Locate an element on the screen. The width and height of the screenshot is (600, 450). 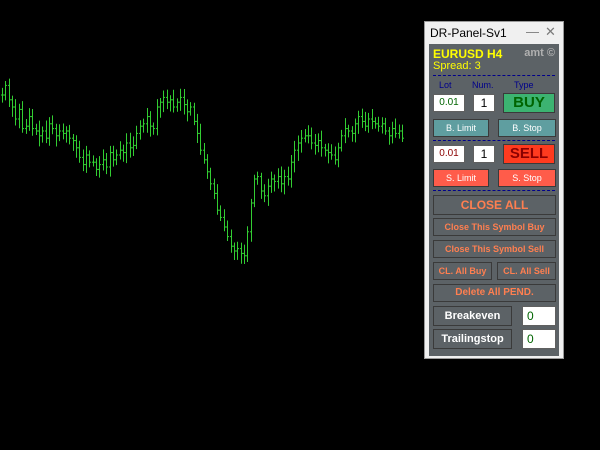
trailingstop-input: 0 is located at coordinates (539, 339).